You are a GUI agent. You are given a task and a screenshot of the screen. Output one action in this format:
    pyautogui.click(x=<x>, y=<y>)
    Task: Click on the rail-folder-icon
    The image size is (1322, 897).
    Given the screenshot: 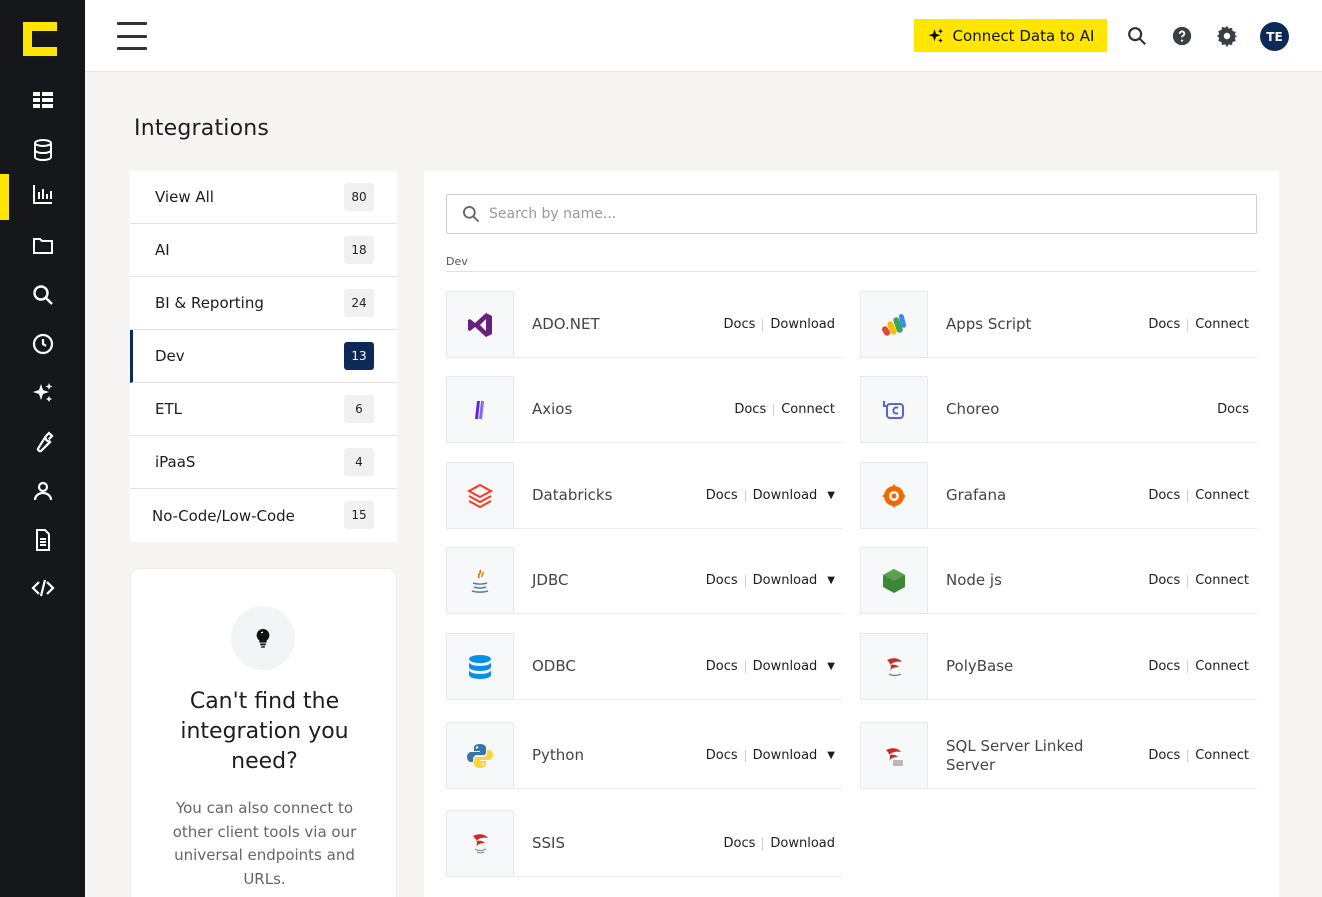 What is the action you would take?
    pyautogui.click(x=42, y=246)
    